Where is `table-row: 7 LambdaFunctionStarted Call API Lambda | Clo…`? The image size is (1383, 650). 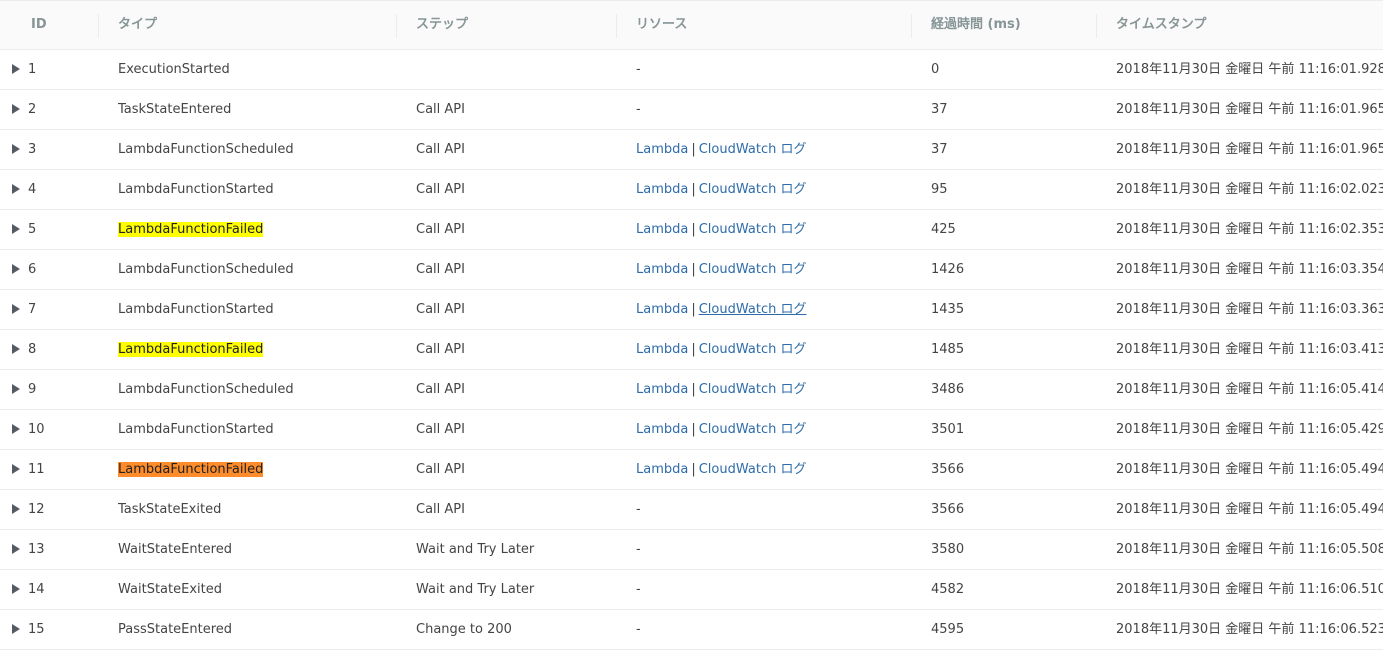
table-row: 7 LambdaFunctionStarted Call API Lambda | Clo… is located at coordinates (691, 310).